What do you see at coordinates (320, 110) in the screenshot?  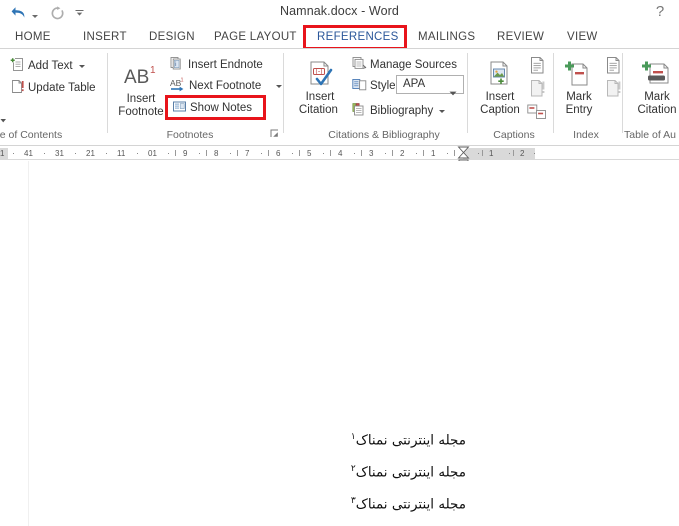 I see `insert-citation-label2: Citation` at bounding box center [320, 110].